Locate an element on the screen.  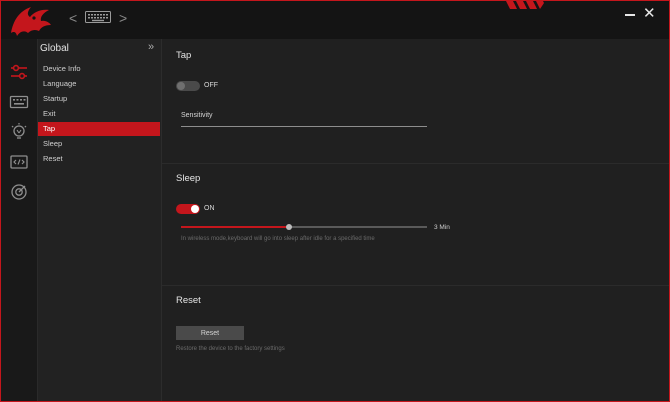
icon-rail is located at coordinates (19, 220).